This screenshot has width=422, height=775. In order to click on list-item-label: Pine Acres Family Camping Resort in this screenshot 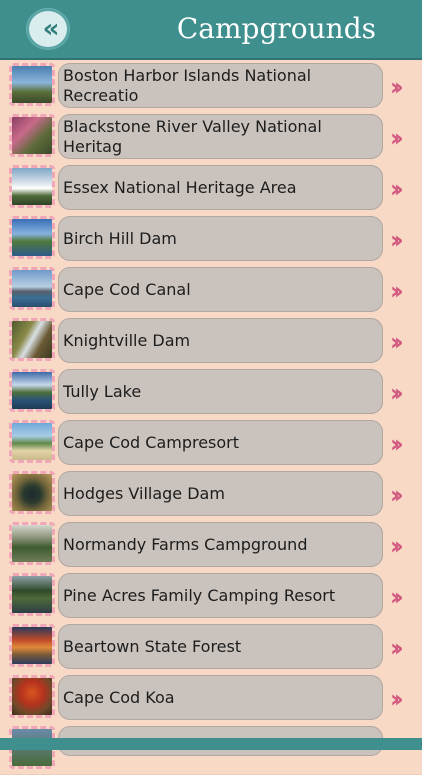, I will do `click(199, 595)`.